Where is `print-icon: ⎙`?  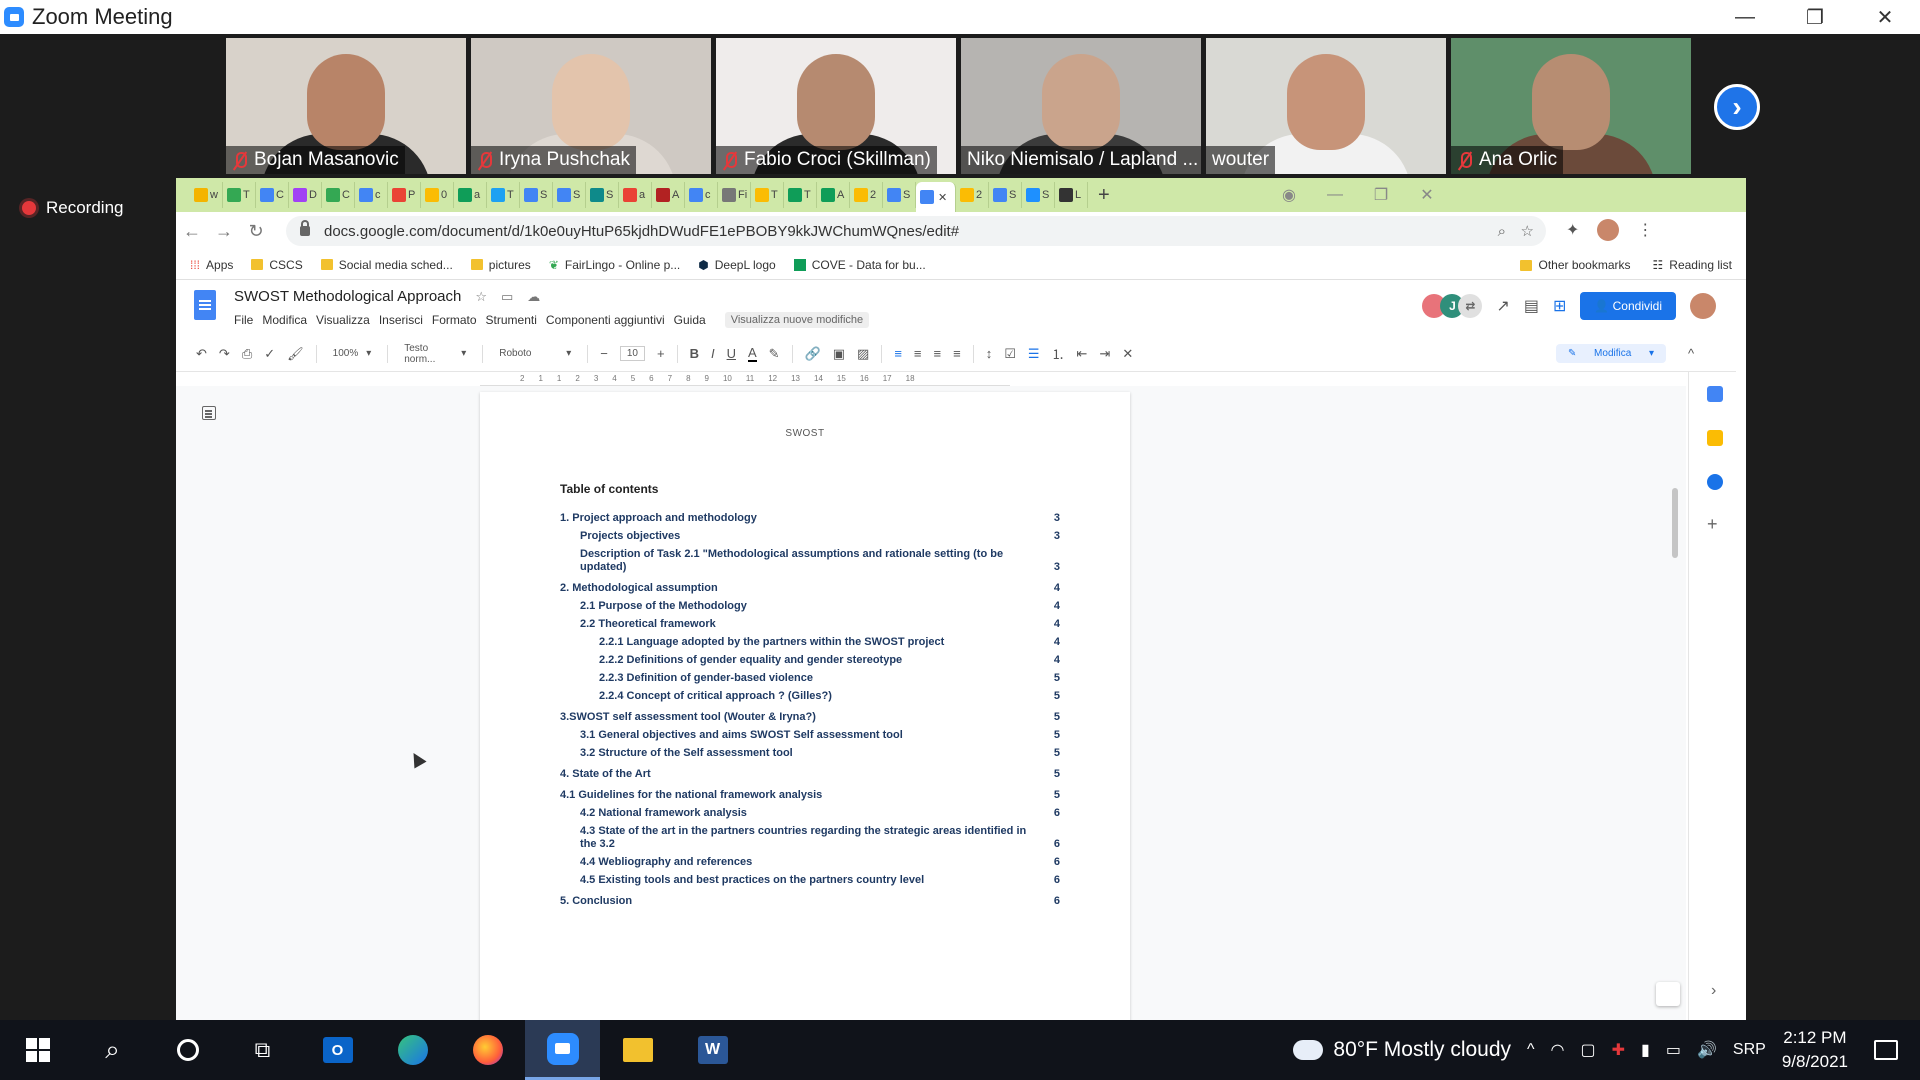 print-icon: ⎙ is located at coordinates (247, 354).